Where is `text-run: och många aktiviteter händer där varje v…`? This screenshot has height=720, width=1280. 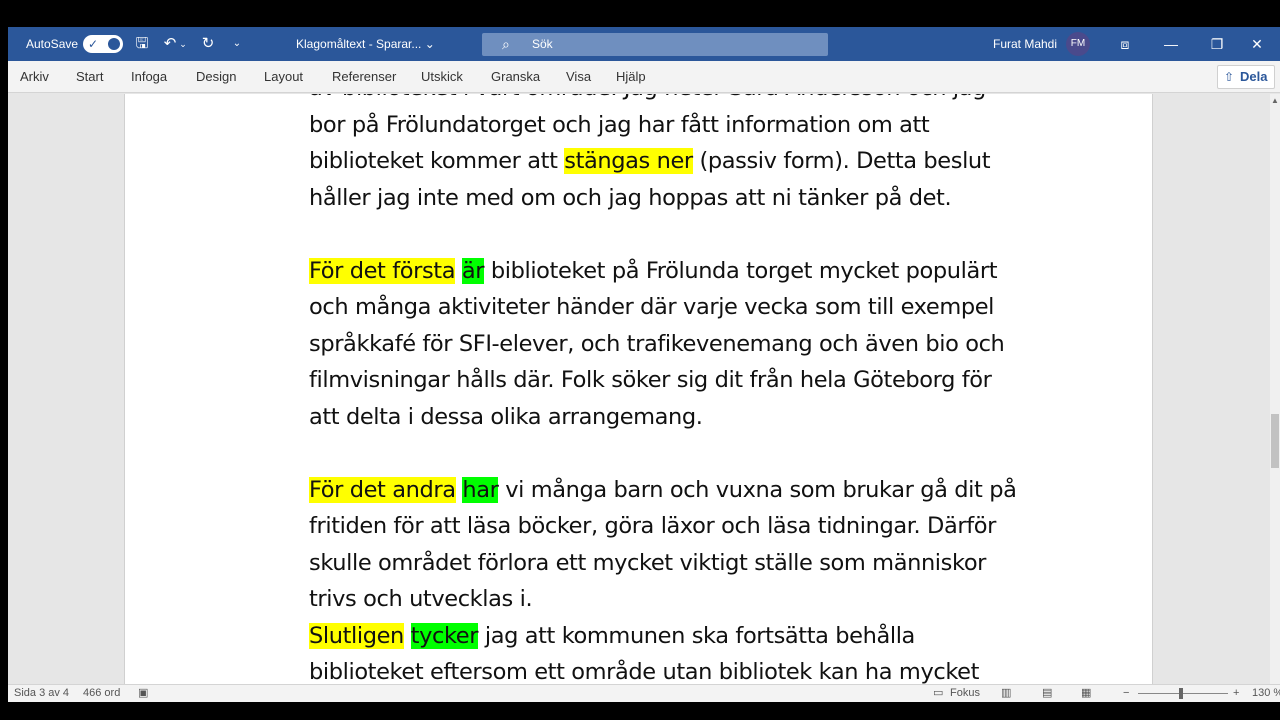
text-run: och många aktiviteter händer där varje v… is located at coordinates (652, 307).